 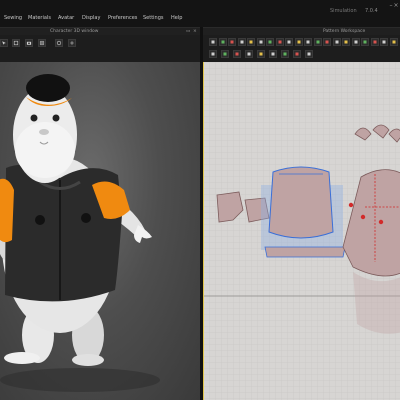 I want to click on menu-help: Help, so click(x=176, y=18).